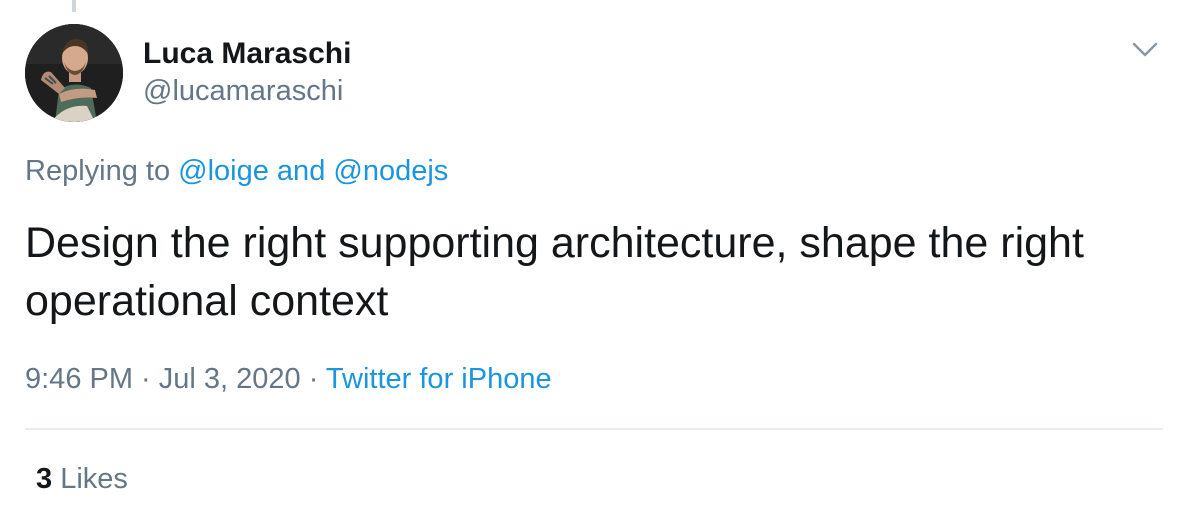 This screenshot has height=524, width=1180. I want to click on avatar, so click(74, 73).